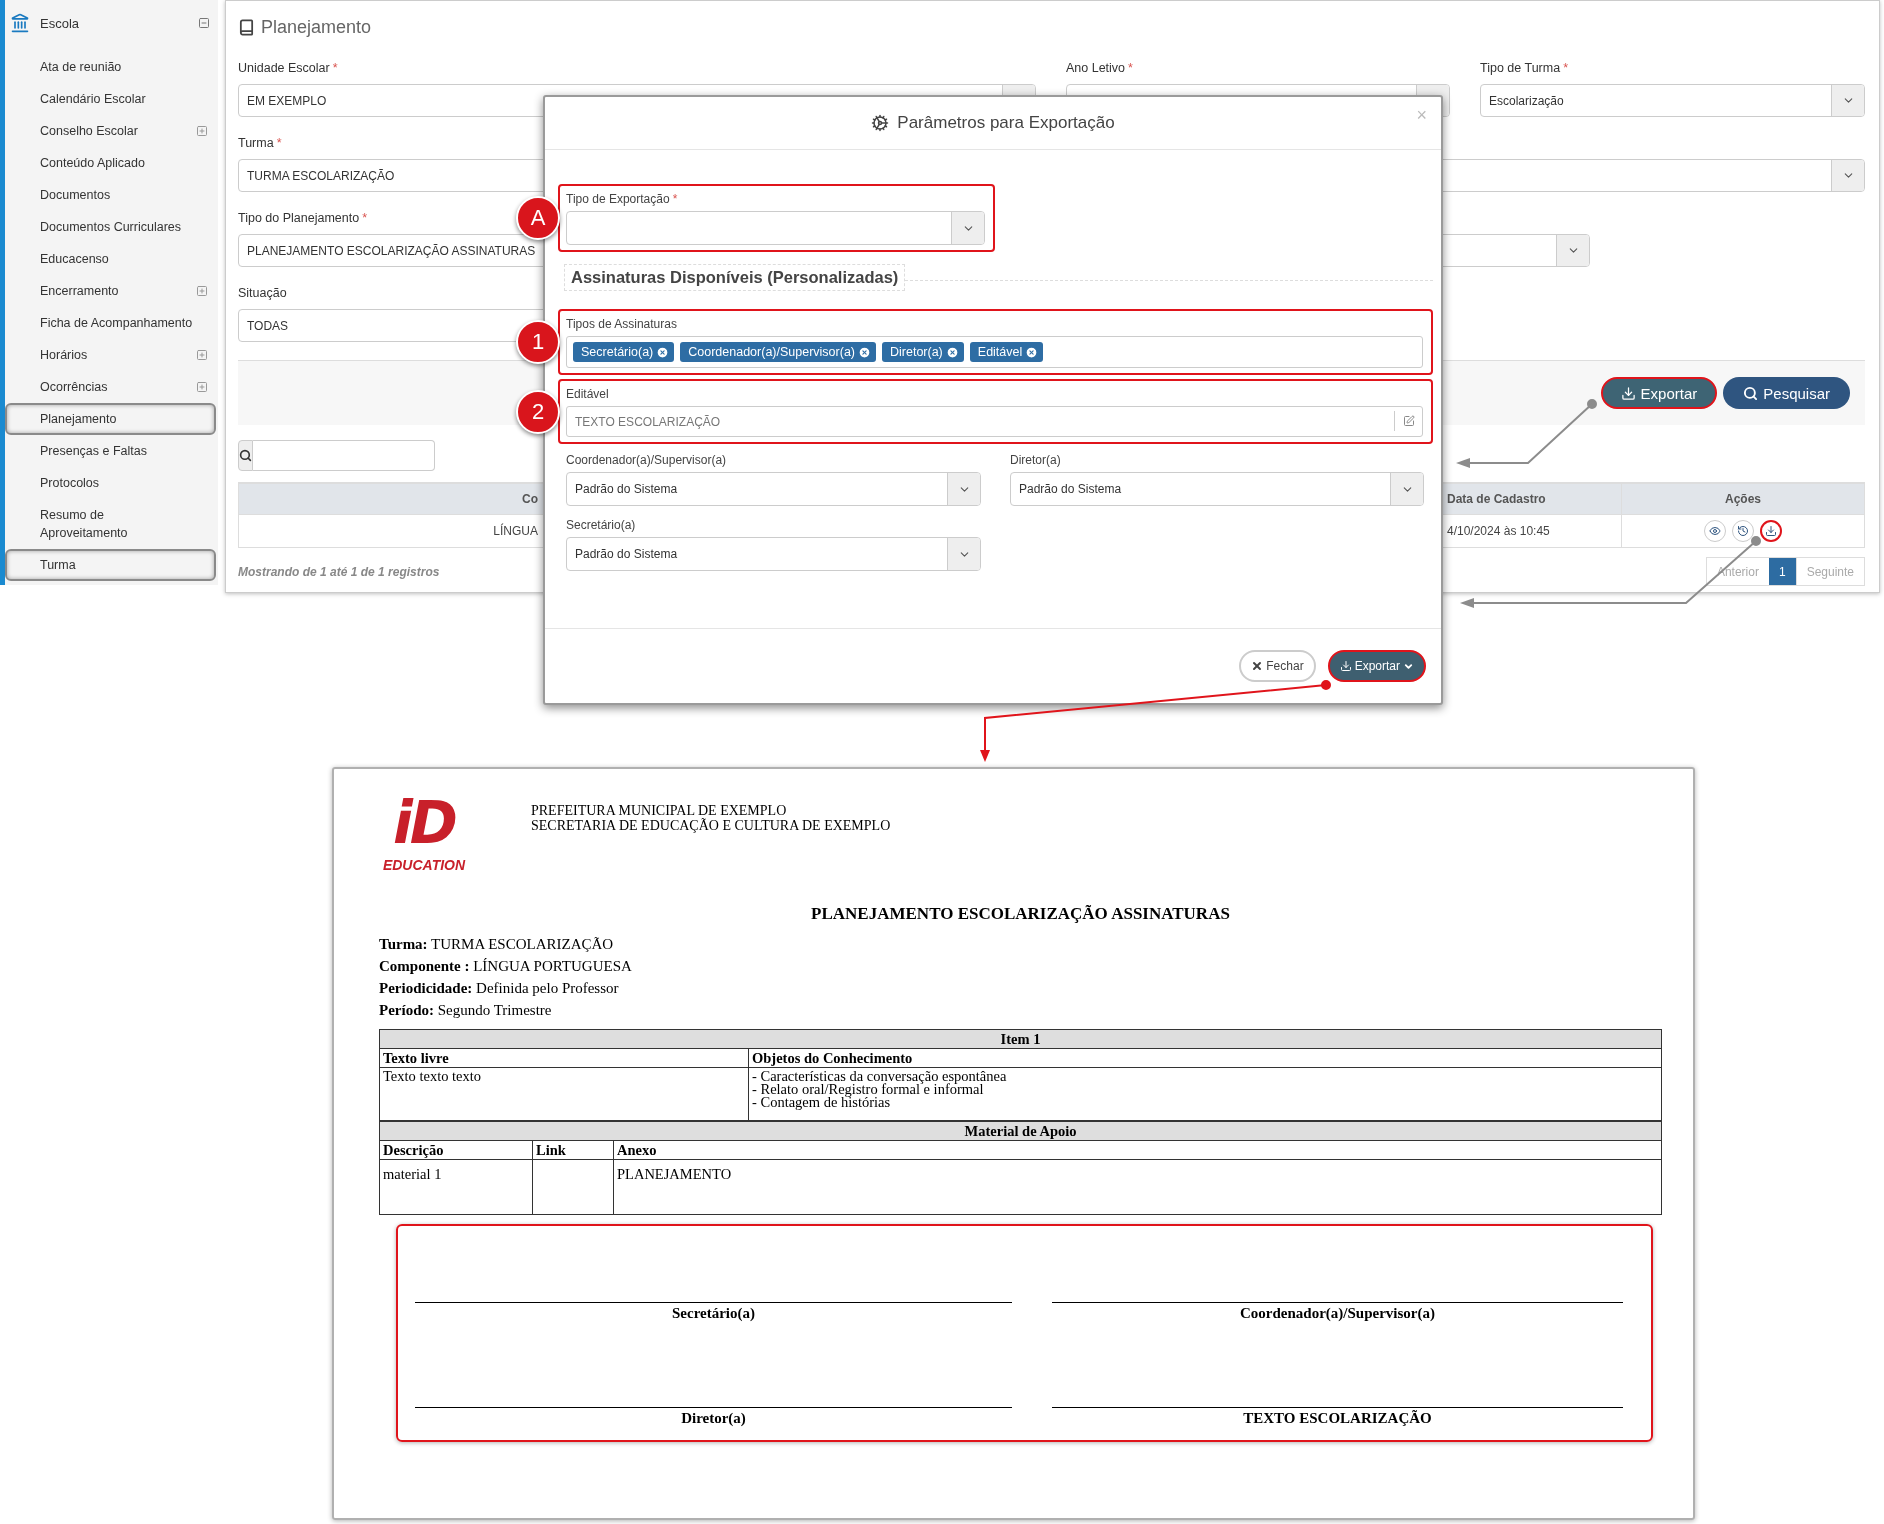 This screenshot has width=1884, height=1524. Describe the element at coordinates (735, 277) in the screenshot. I see `section-title: Assinaturas Disponíveis (Personalizadas)` at that location.